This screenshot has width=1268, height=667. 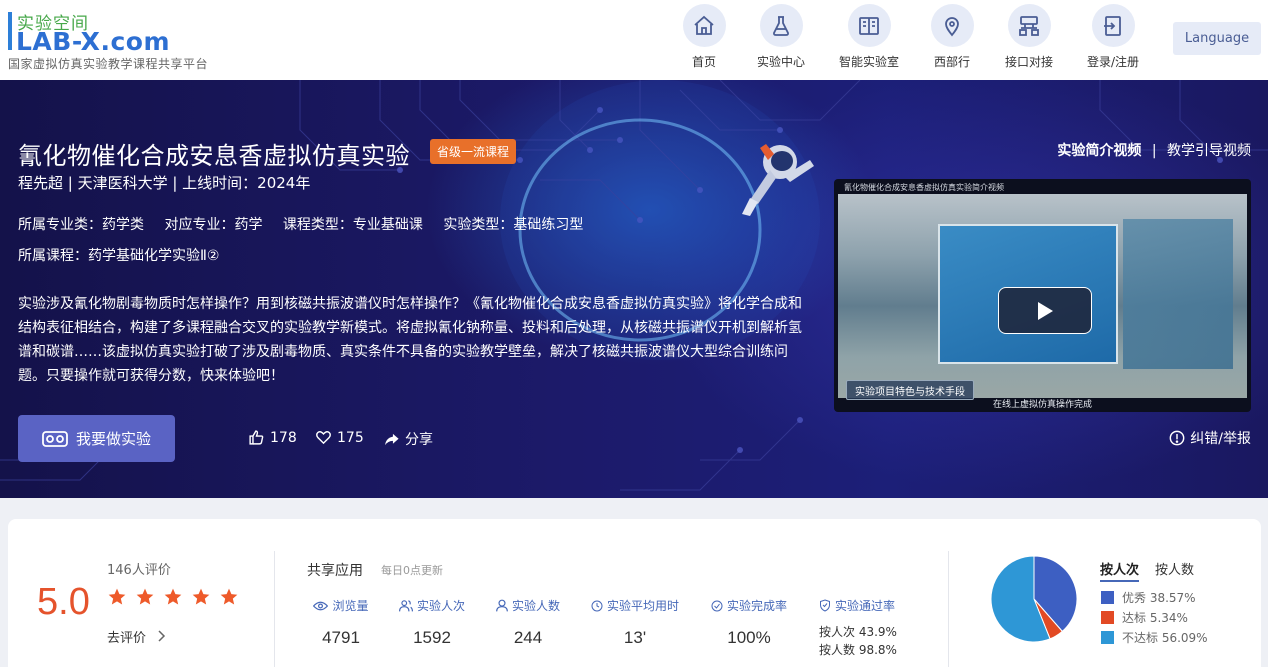 I want to click on metric-people-value: 244, so click(x=528, y=637).